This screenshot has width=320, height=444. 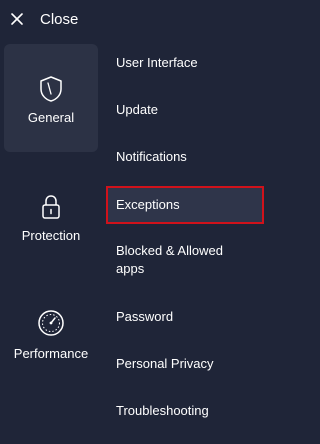 What do you see at coordinates (176, 260) in the screenshot?
I see `menu-item-blocked-allowed-apps: Blocked & Allowed apps` at bounding box center [176, 260].